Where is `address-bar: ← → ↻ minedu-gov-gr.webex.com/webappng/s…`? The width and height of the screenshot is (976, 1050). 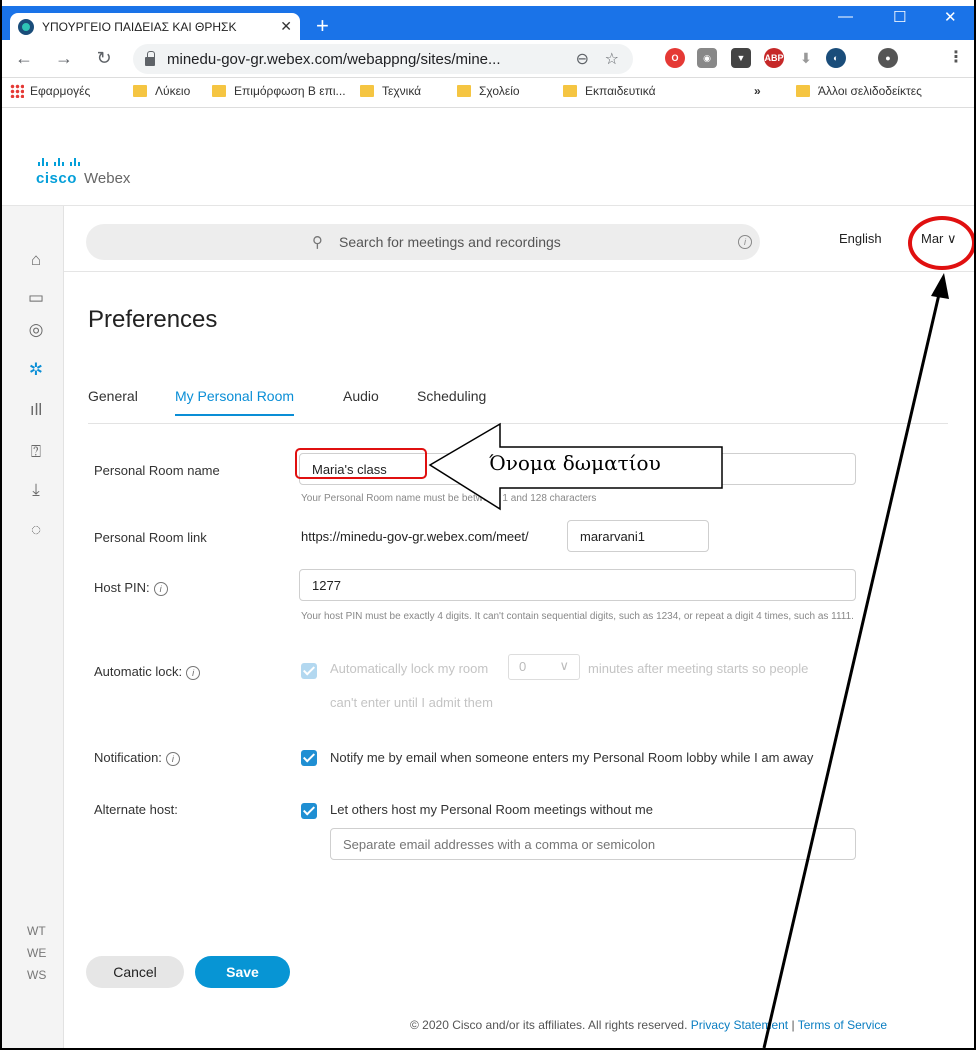 address-bar: ← → ↻ minedu-gov-gr.webex.com/webappng/s… is located at coordinates (488, 59).